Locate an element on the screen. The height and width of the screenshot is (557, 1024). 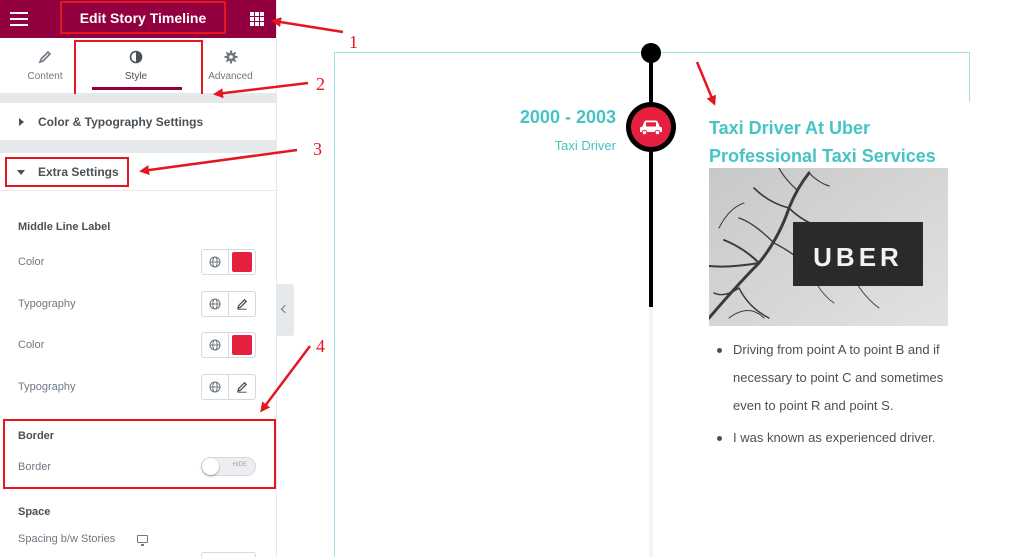
annotation-number-4: 4 is located at coordinates (320, 346).